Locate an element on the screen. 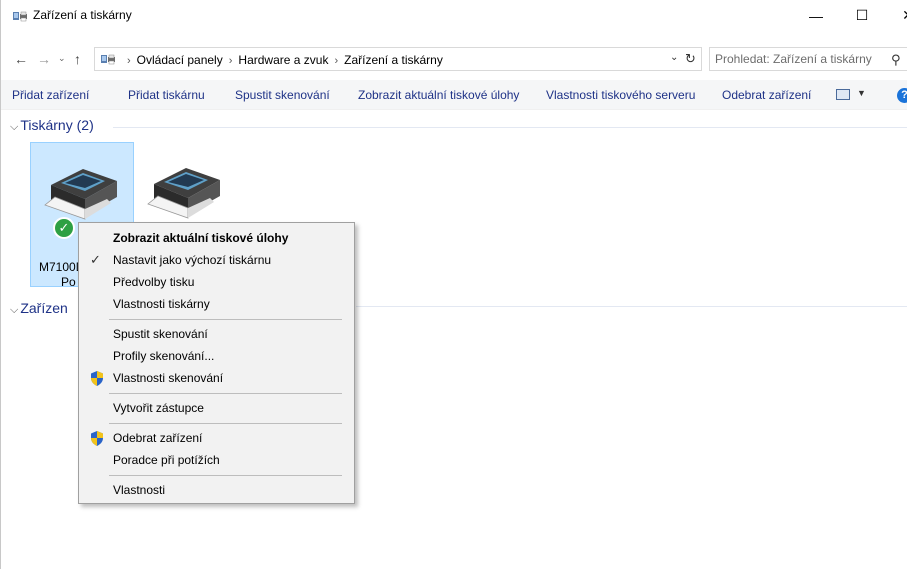 The height and width of the screenshot is (569, 907). up-button: ↑ is located at coordinates (77, 59).